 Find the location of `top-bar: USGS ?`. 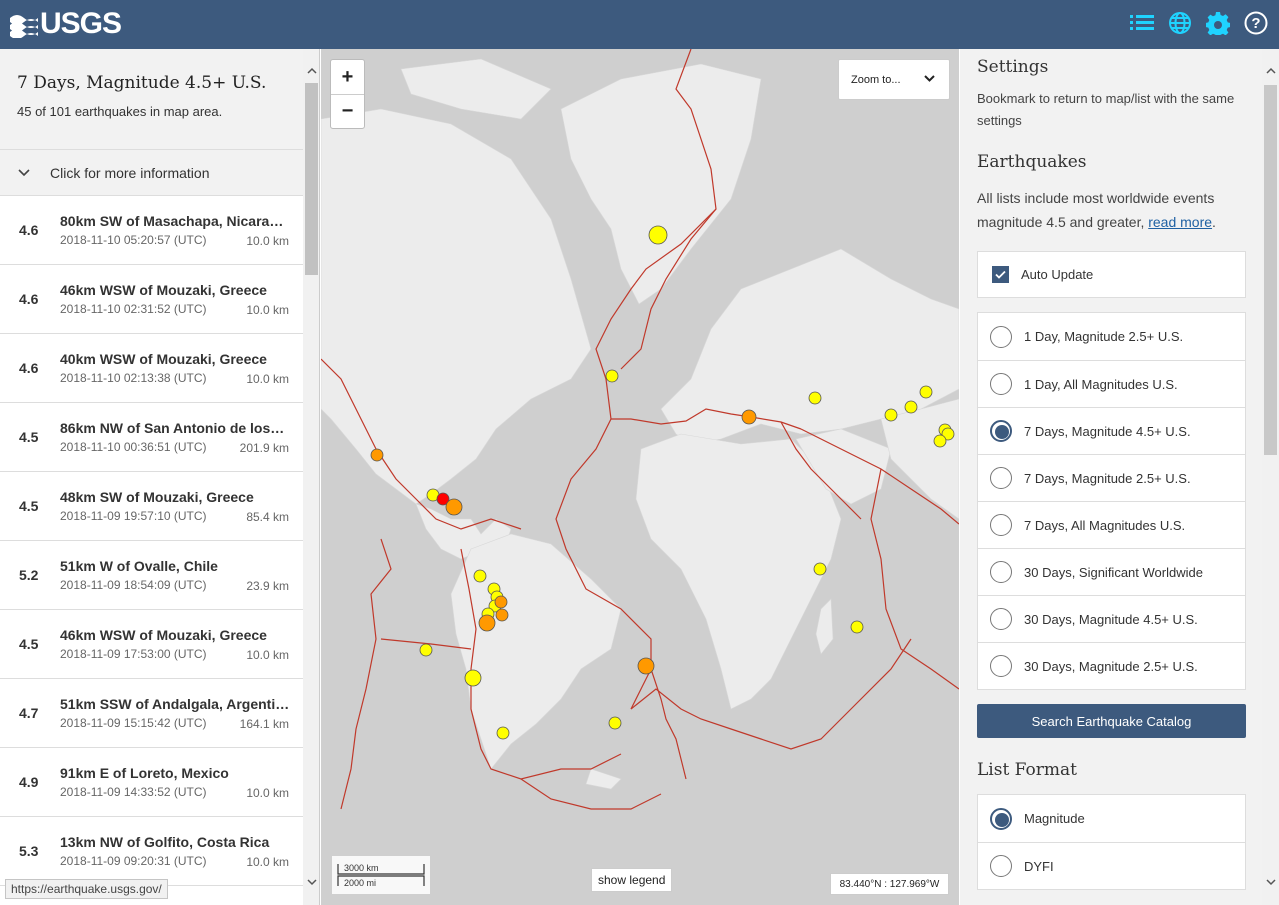

top-bar: USGS ? is located at coordinates (639, 24).